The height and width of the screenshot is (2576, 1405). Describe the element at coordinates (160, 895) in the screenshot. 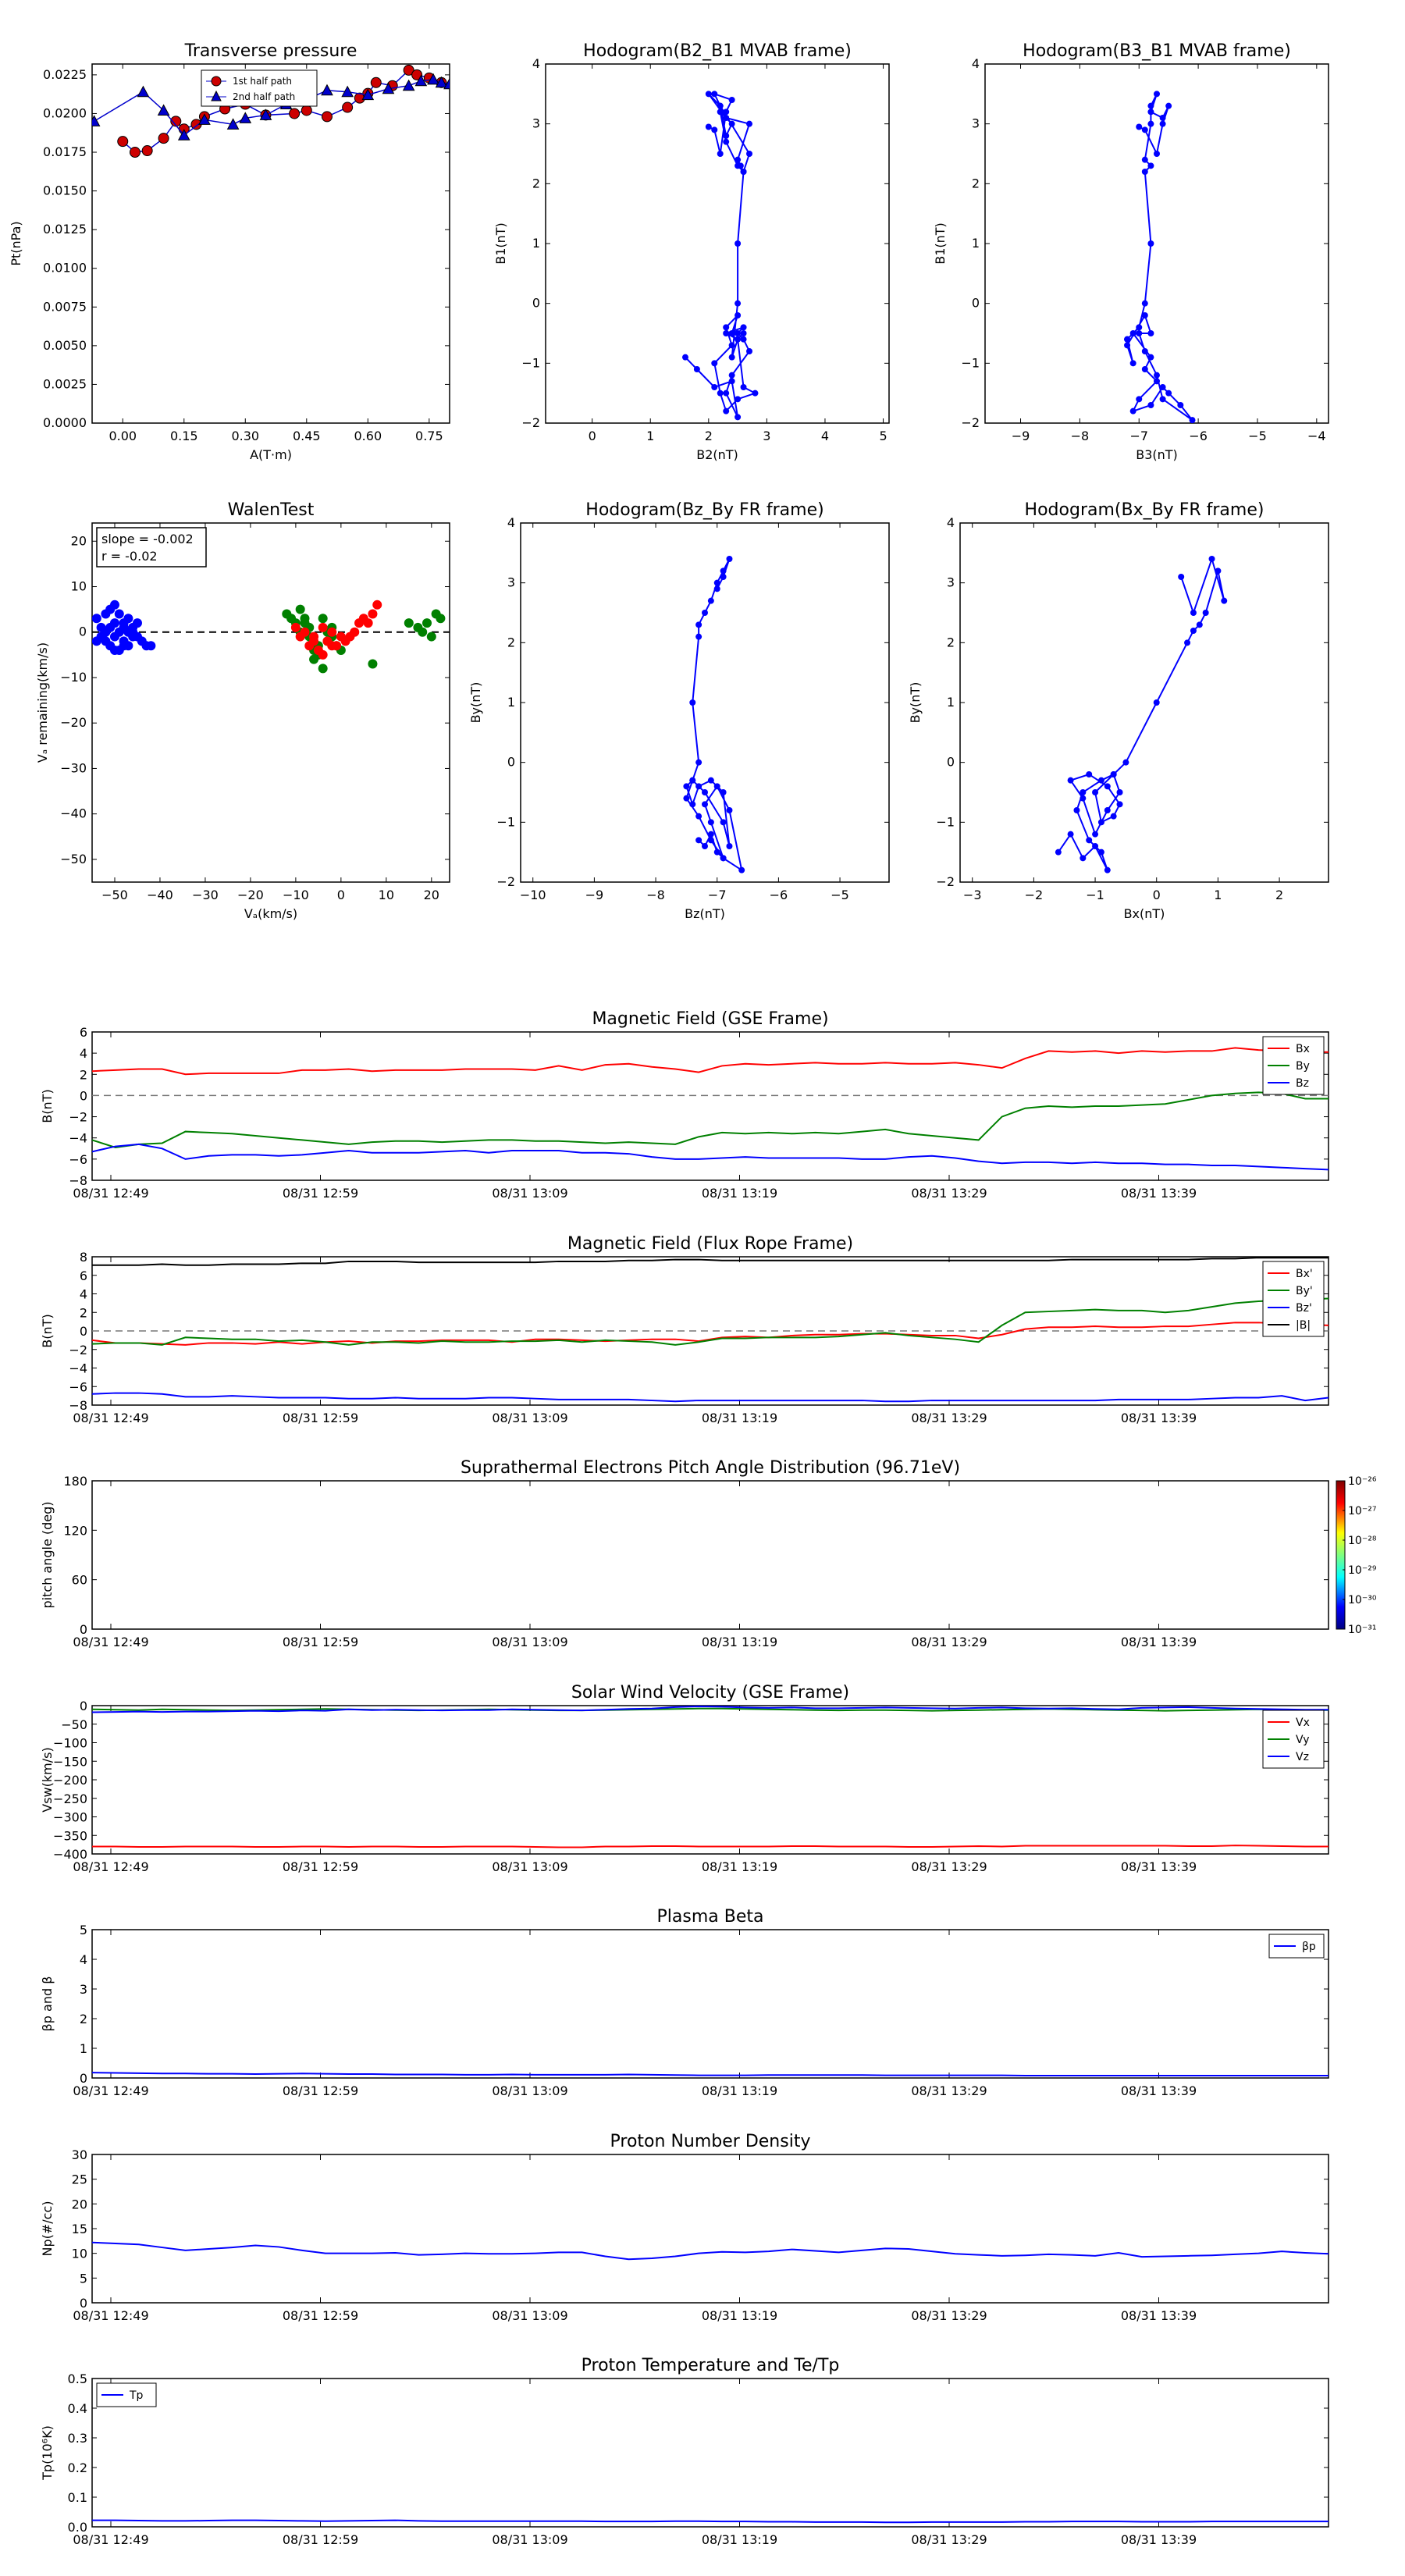

I see `x-tick-label: −40` at that location.